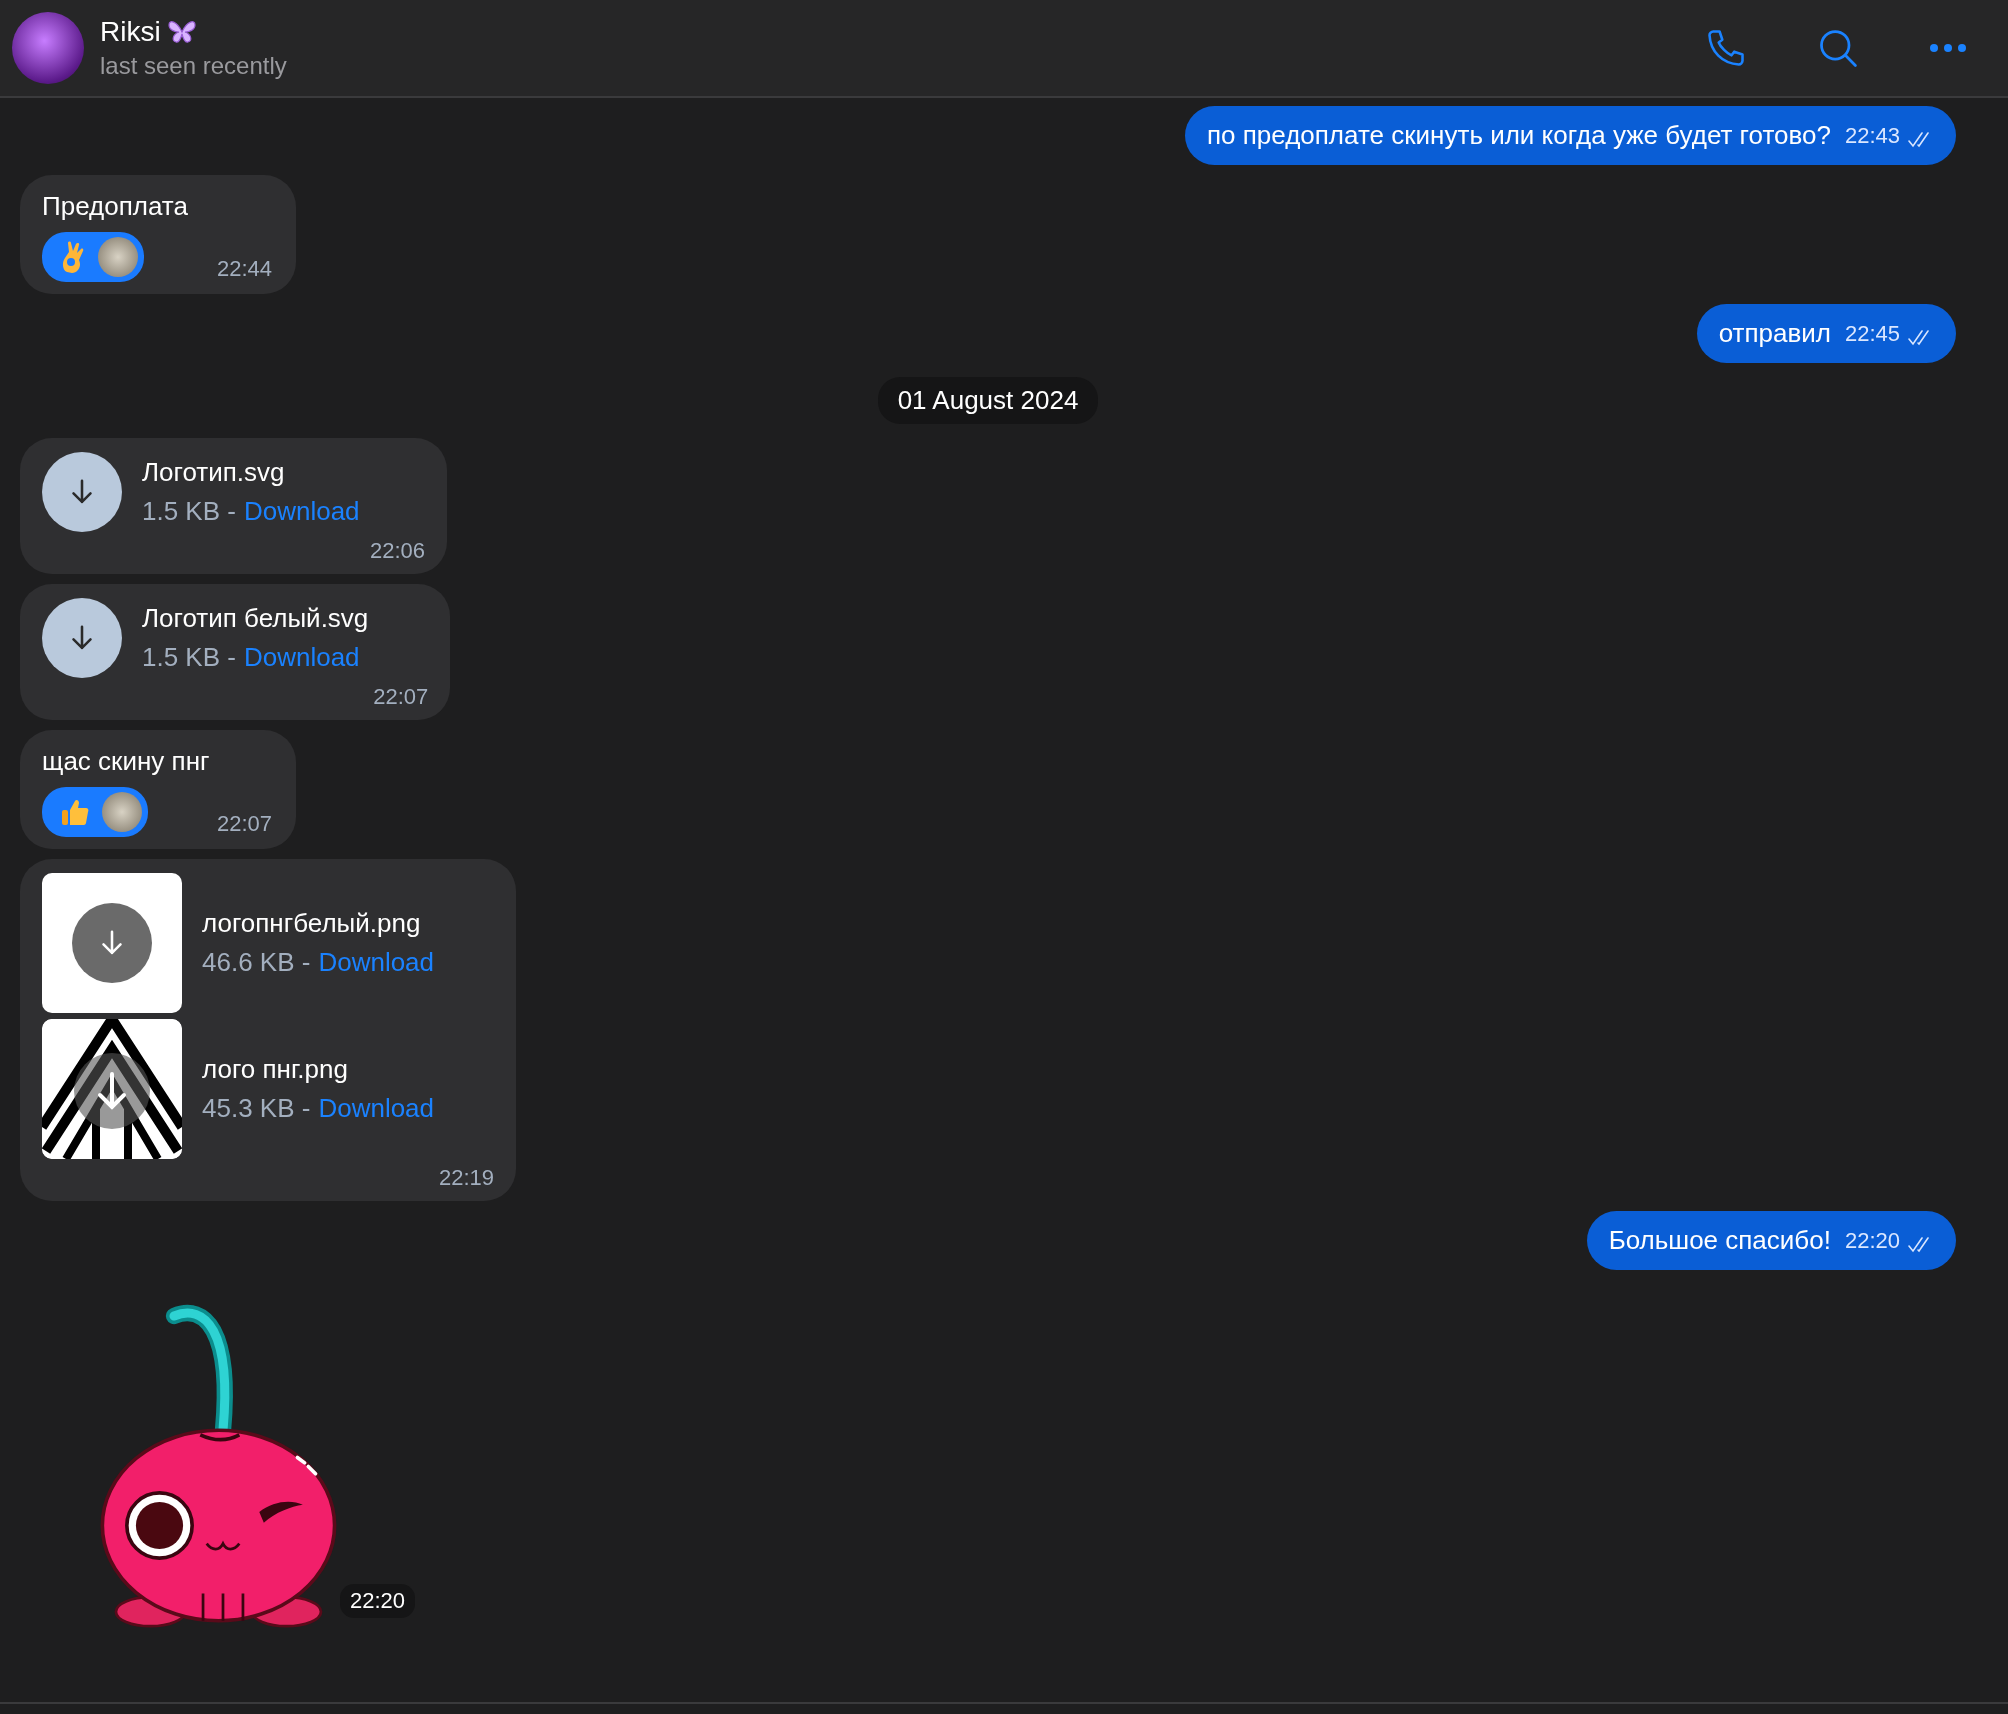 Image resolution: width=2008 pixels, height=1714 pixels. Describe the element at coordinates (126, 761) in the screenshot. I see `message-text: щас скину пнг` at that location.